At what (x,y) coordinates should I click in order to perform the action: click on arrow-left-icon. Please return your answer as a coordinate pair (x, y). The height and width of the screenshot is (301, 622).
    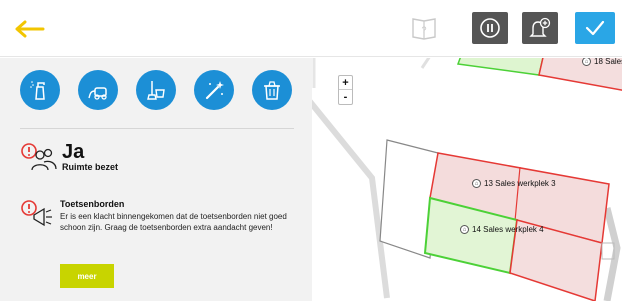
    Looking at the image, I should click on (30, 29).